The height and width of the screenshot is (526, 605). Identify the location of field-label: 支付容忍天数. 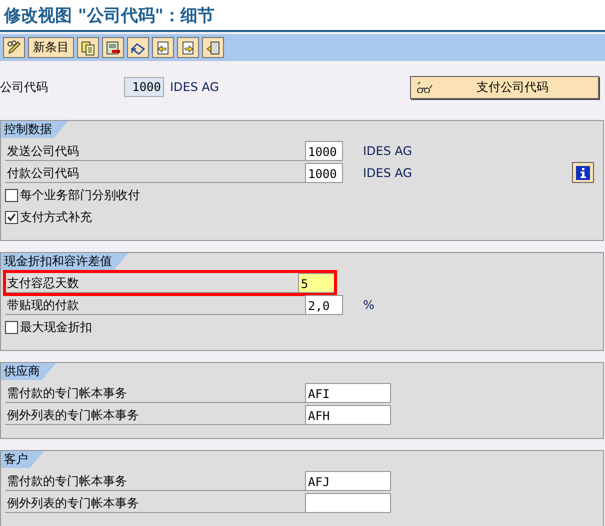
(151, 283).